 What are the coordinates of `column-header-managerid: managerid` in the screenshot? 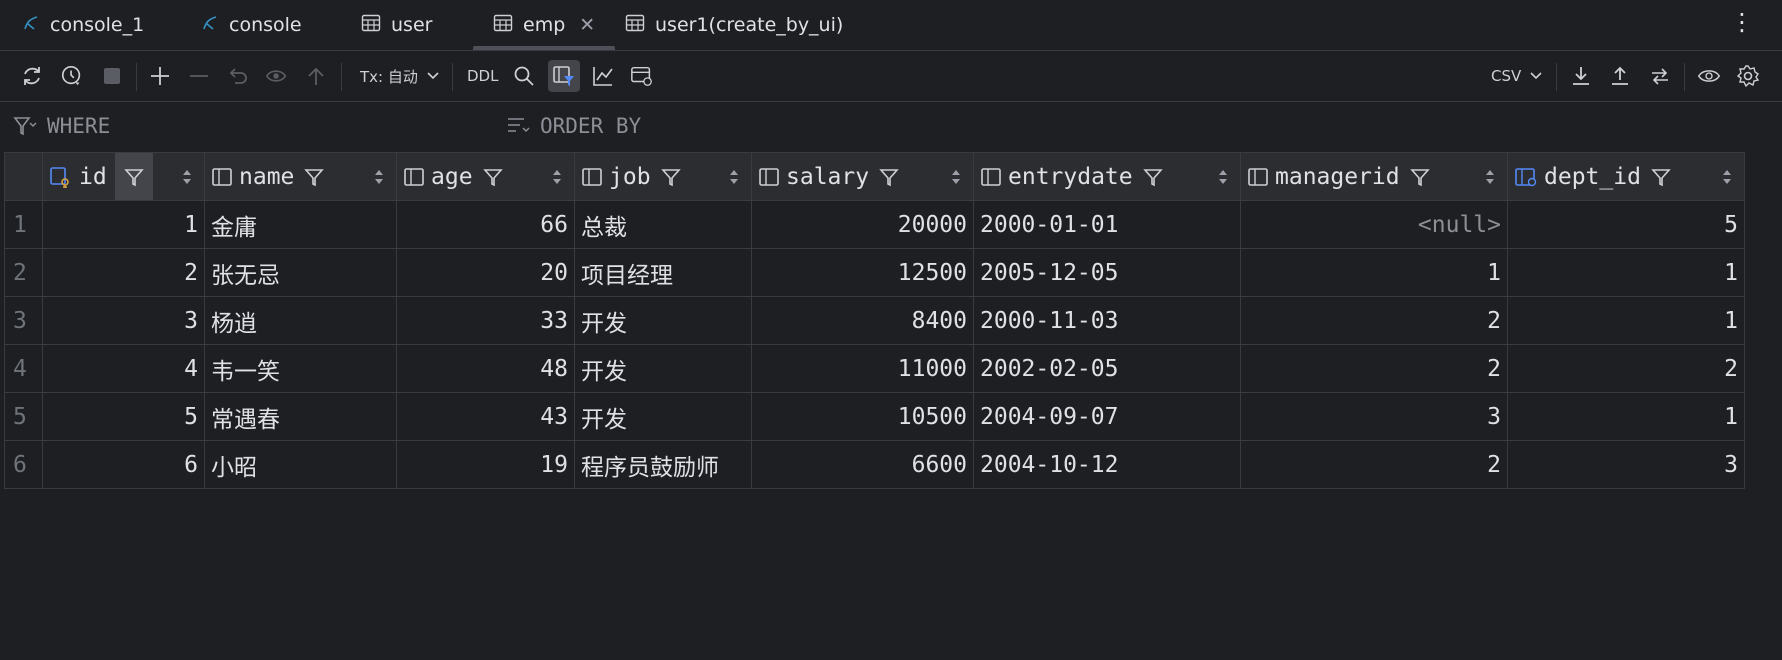 It's located at (1374, 176).